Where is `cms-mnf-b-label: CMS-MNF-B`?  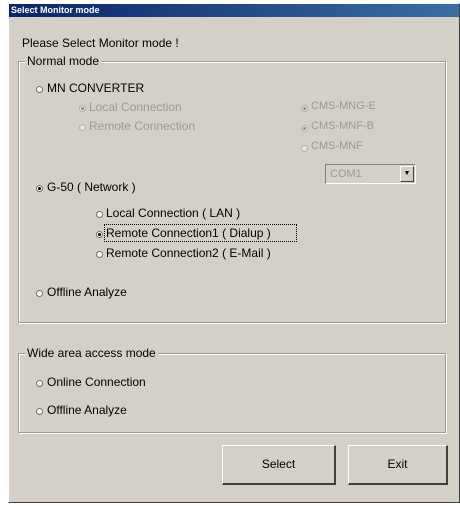
cms-mnf-b-label: CMS-MNF-B is located at coordinates (342, 126).